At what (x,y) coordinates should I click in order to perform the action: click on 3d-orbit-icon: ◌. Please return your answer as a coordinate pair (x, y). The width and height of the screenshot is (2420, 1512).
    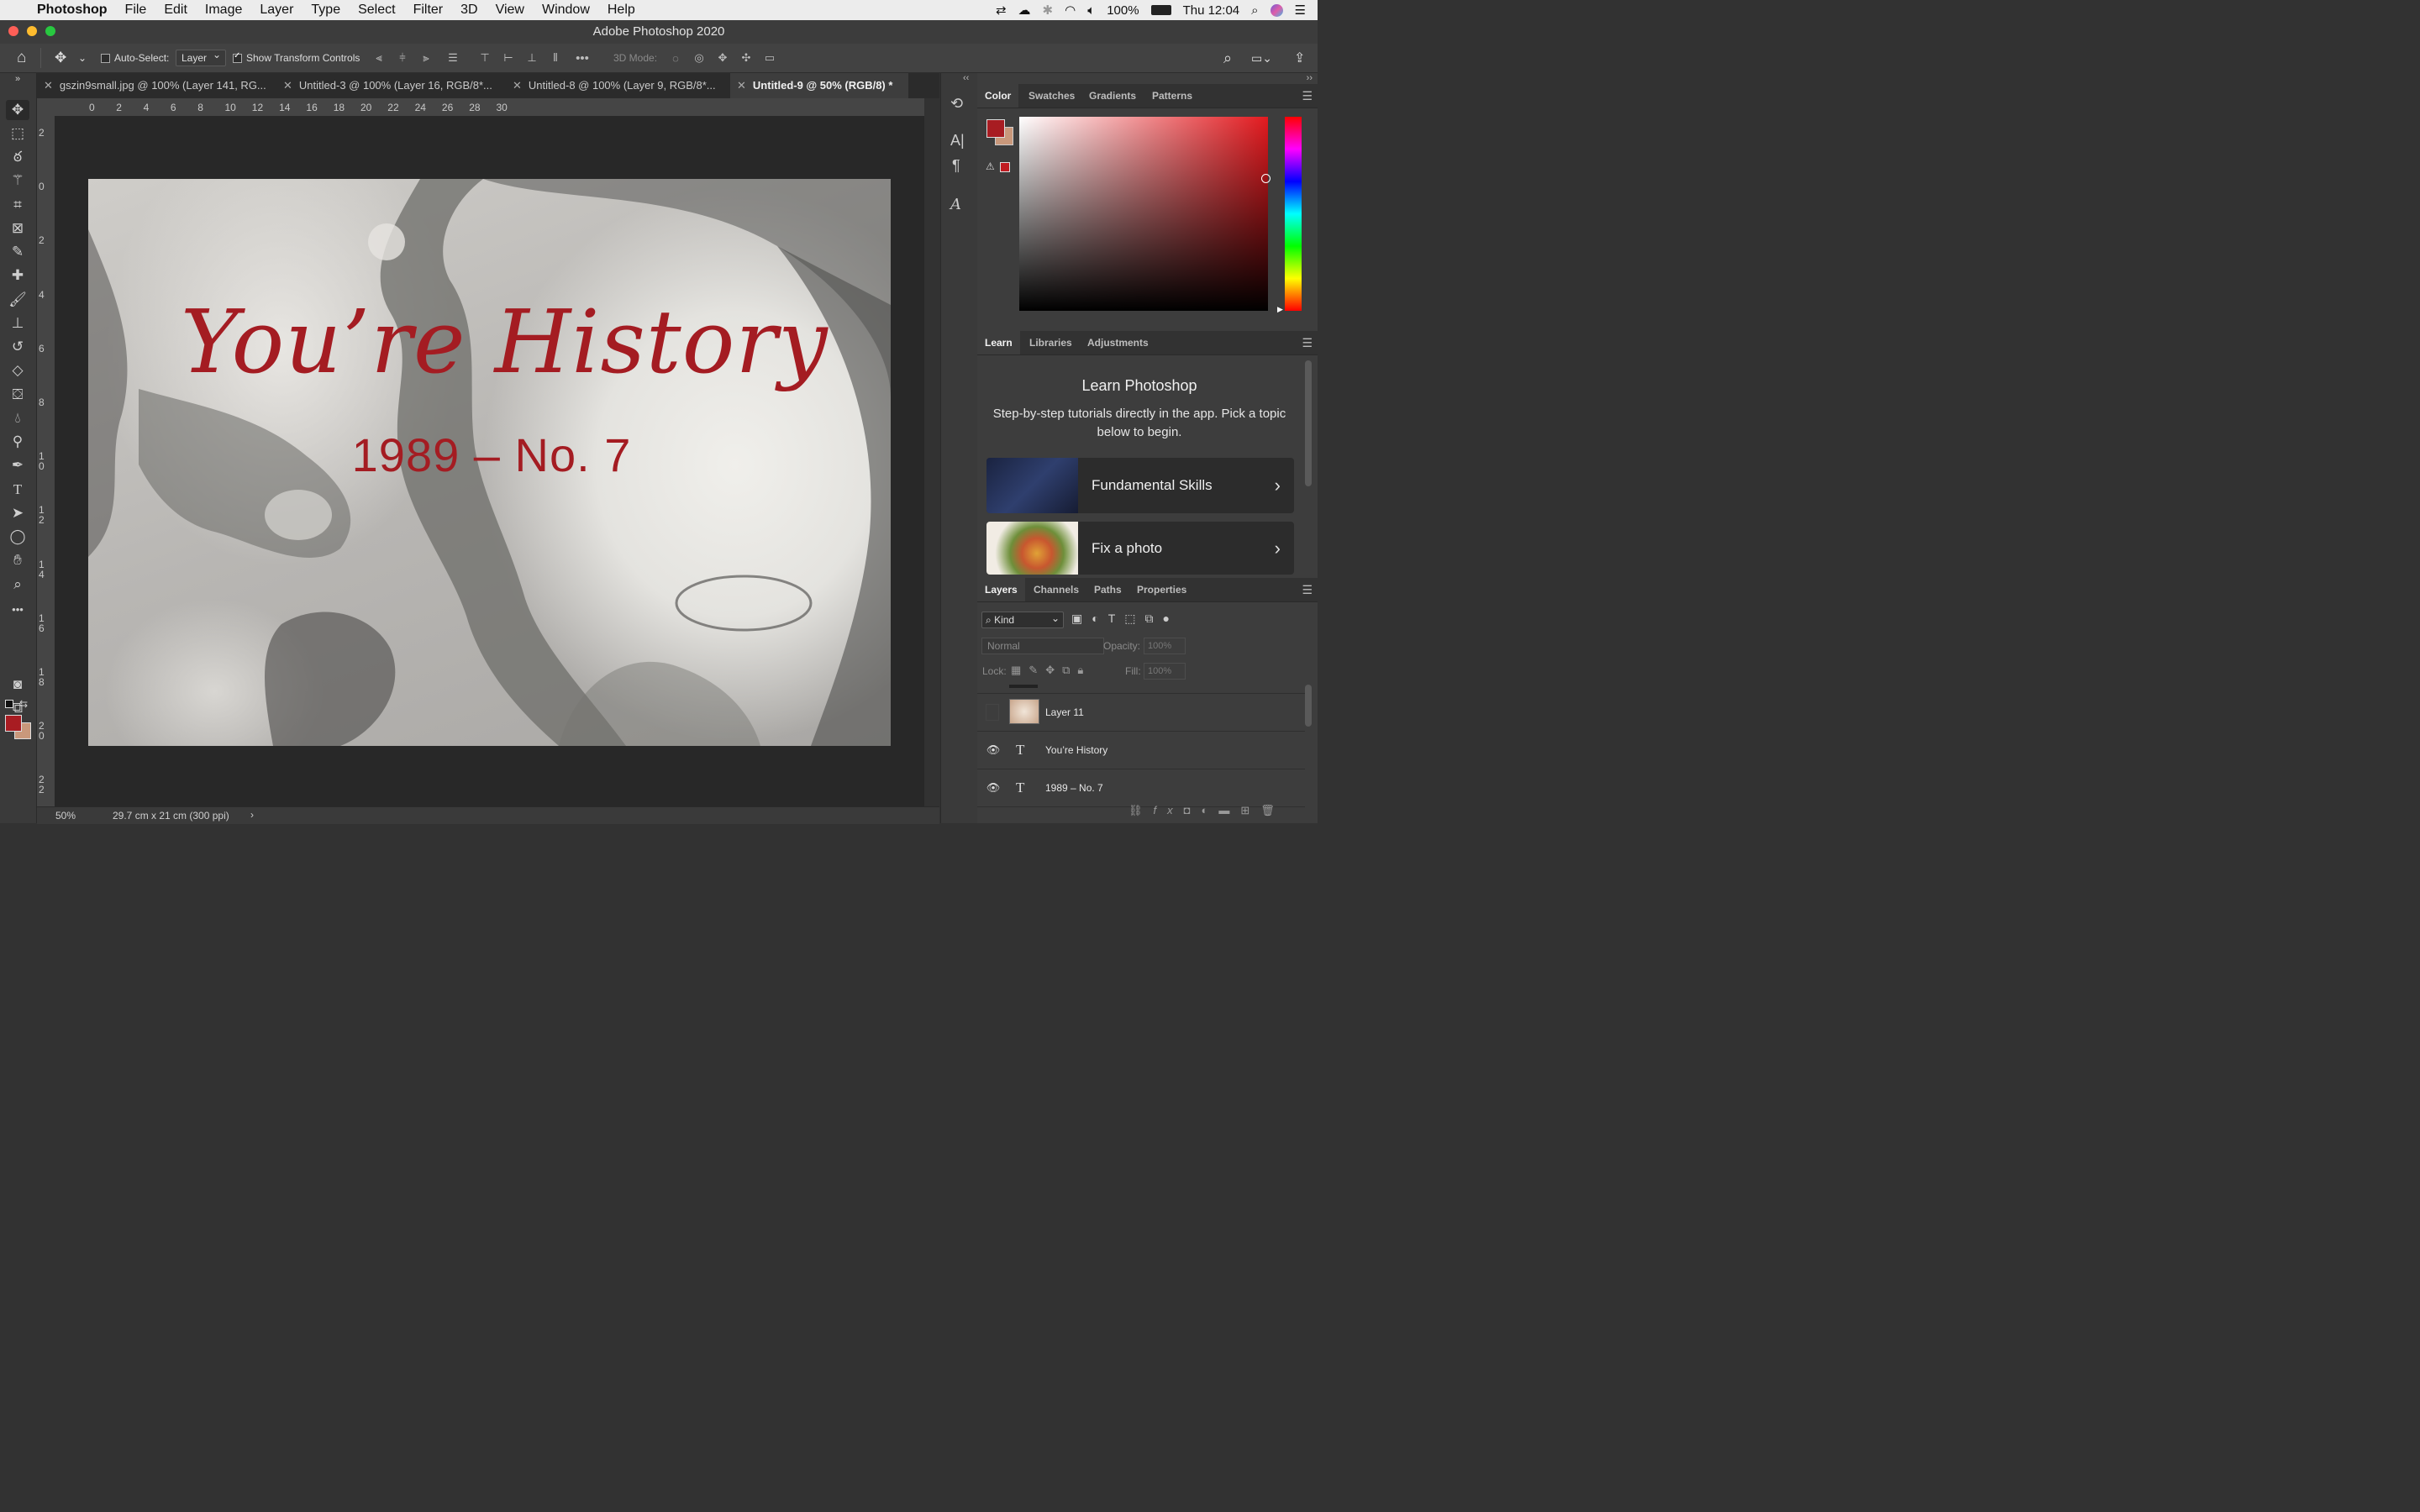
    Looking at the image, I should click on (675, 58).